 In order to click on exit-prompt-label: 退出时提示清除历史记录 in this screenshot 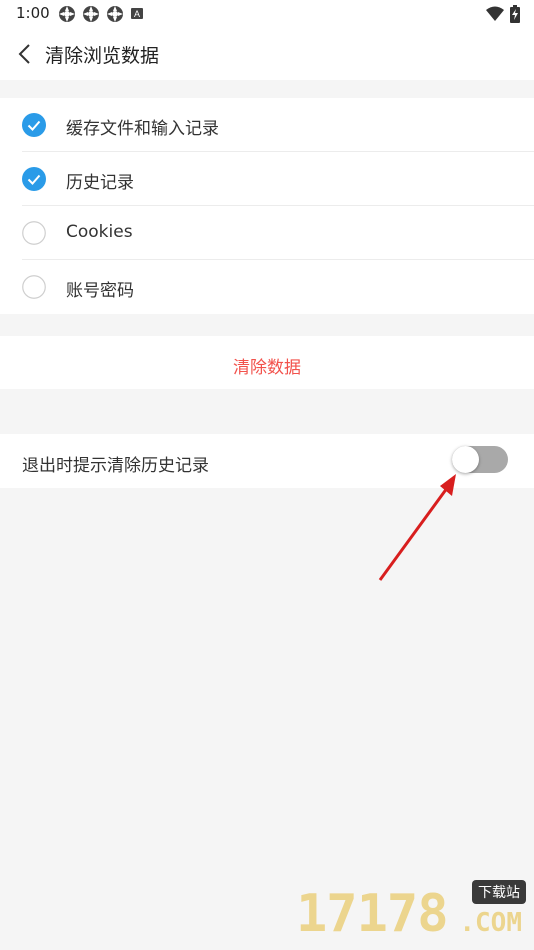, I will do `click(115, 466)`.